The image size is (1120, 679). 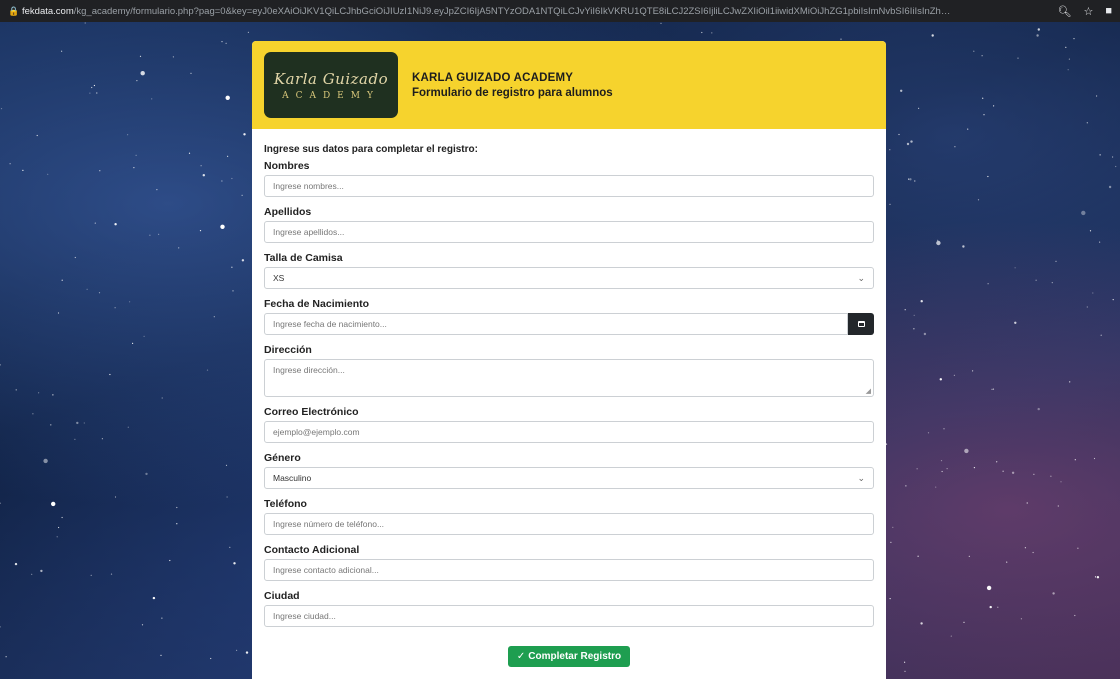 I want to click on url-host: fekdata.com, so click(x=48, y=11).